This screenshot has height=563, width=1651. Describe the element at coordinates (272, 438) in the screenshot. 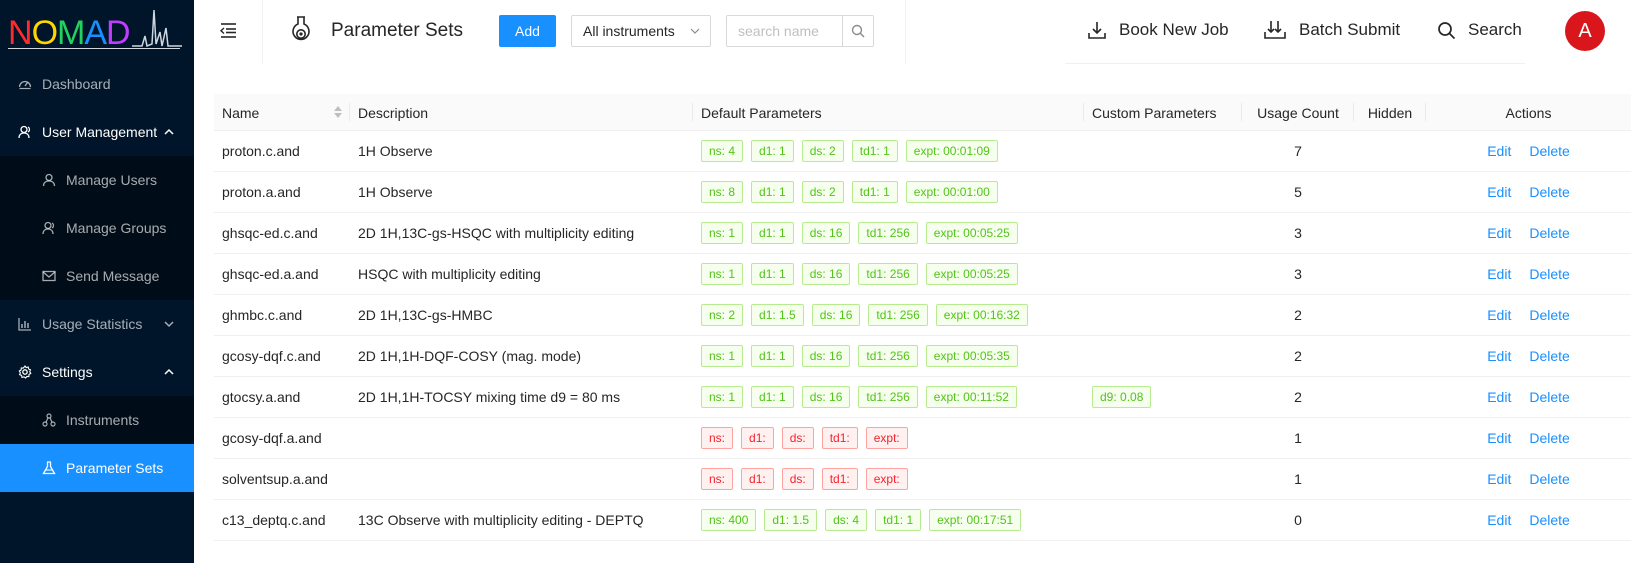

I see `cell-name: gcosy-dqf.a.and` at that location.